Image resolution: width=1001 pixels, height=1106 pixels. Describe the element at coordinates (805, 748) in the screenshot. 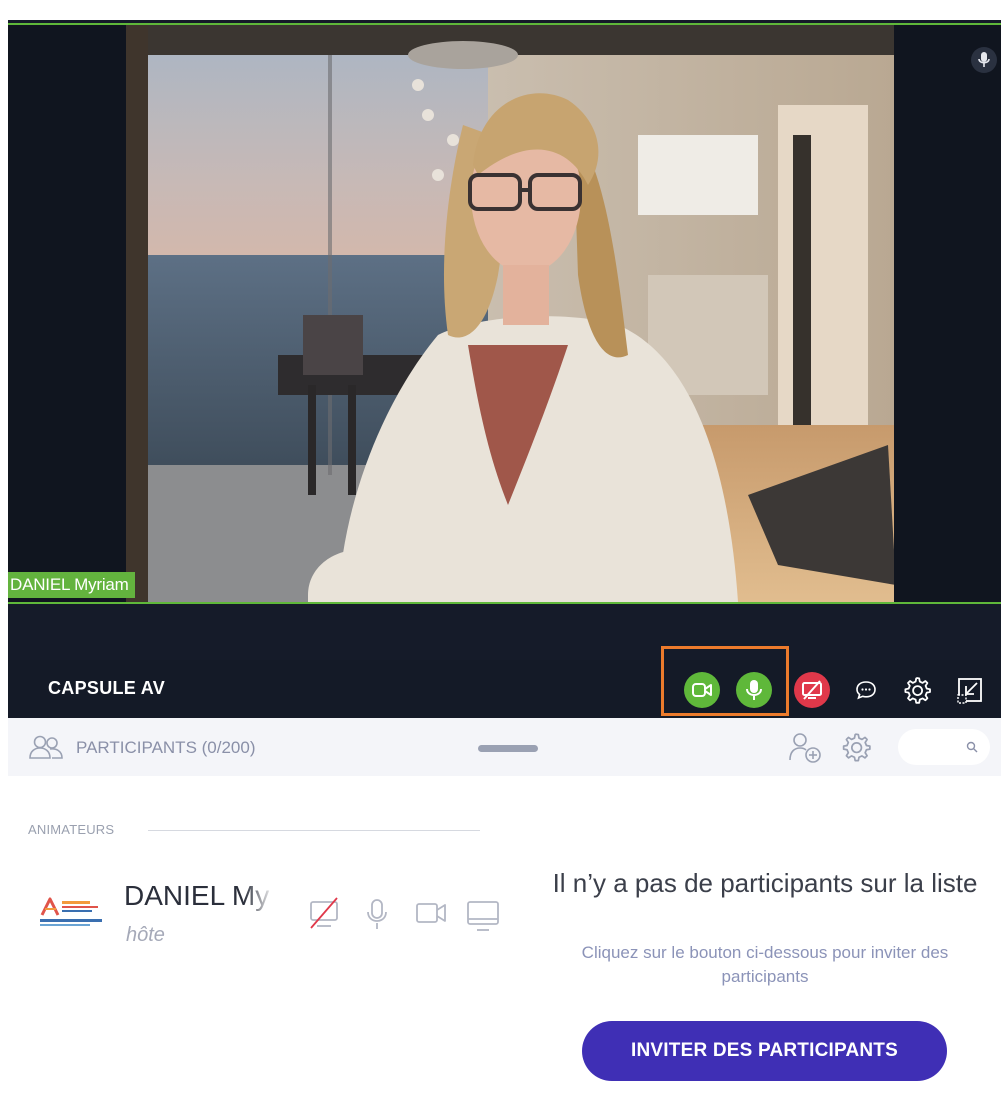

I see `add-participant-icon` at that location.